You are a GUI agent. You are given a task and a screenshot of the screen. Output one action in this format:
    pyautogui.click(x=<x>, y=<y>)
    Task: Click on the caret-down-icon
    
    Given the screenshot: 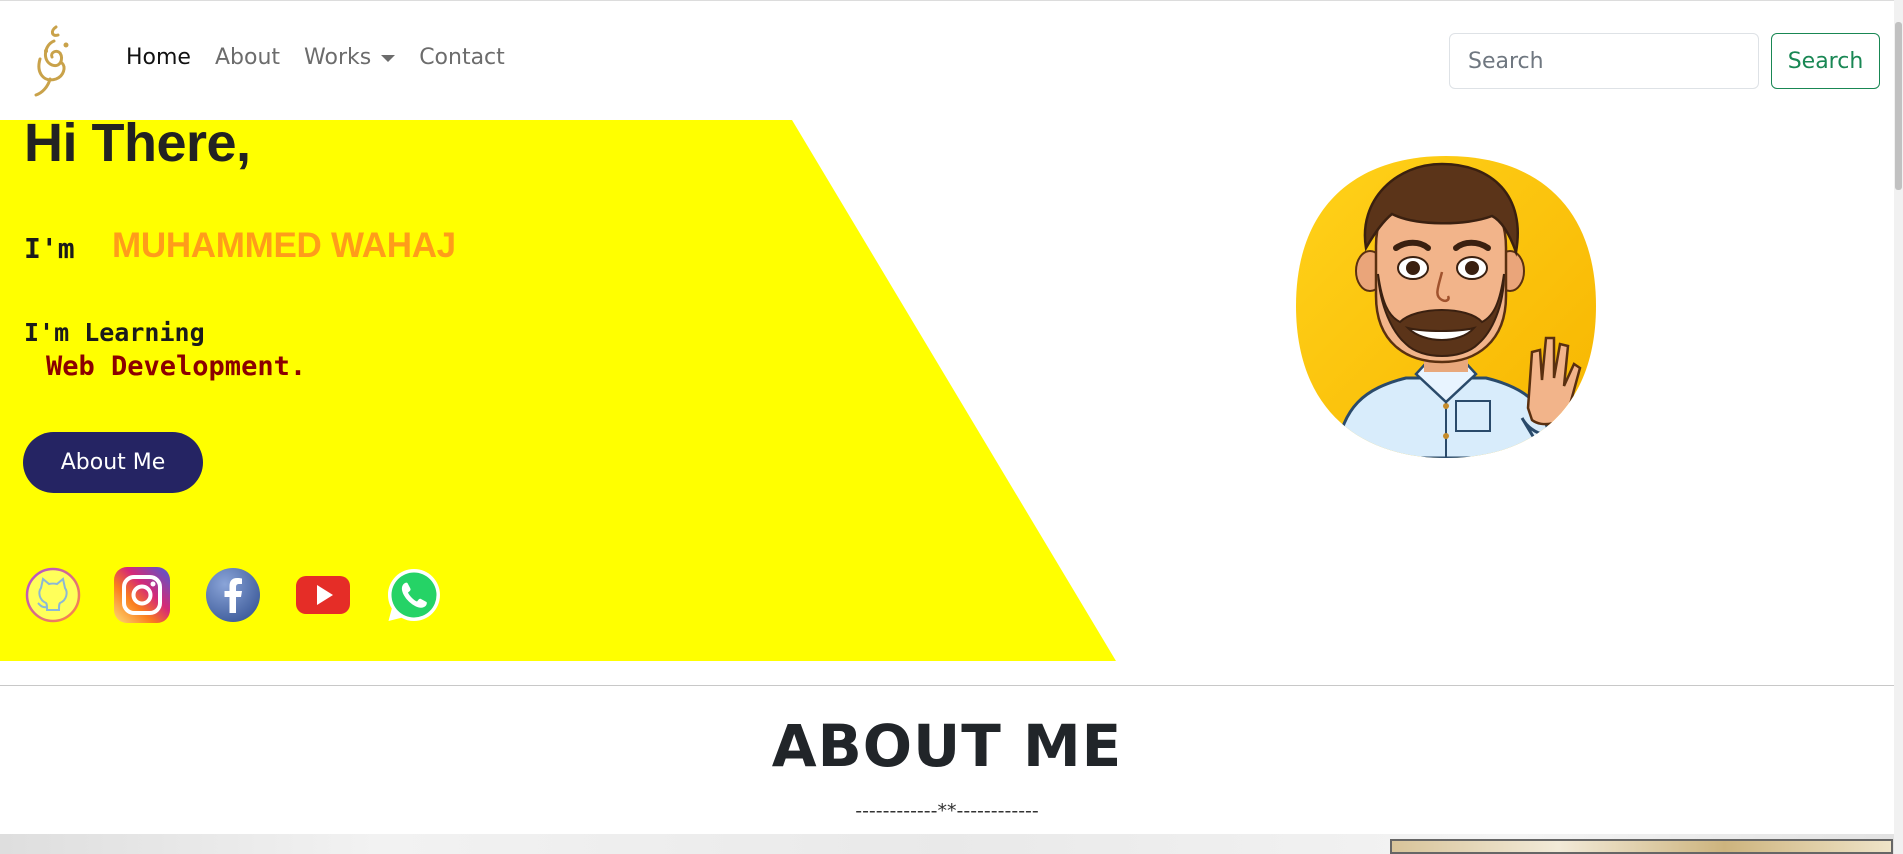 What is the action you would take?
    pyautogui.click(x=388, y=58)
    